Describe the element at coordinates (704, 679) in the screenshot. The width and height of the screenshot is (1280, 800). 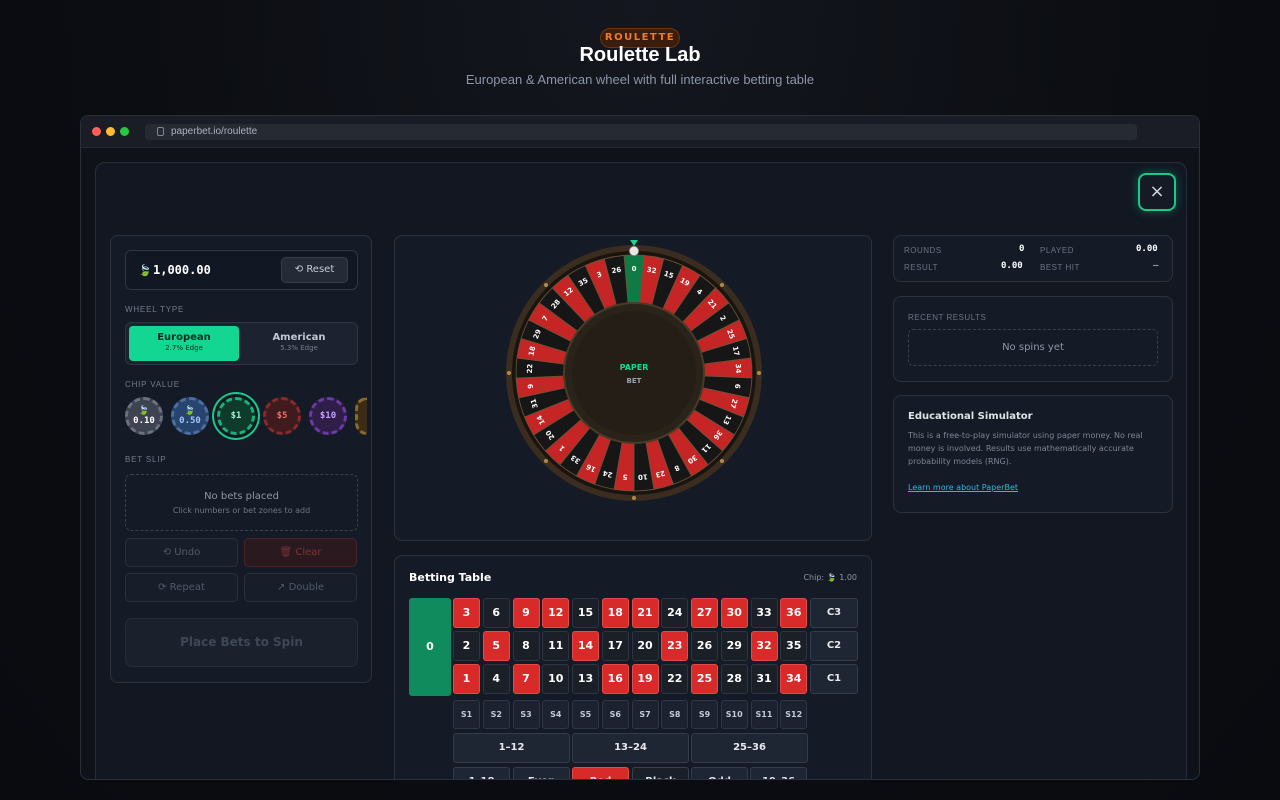
I see `number-cell-25: 25` at that location.